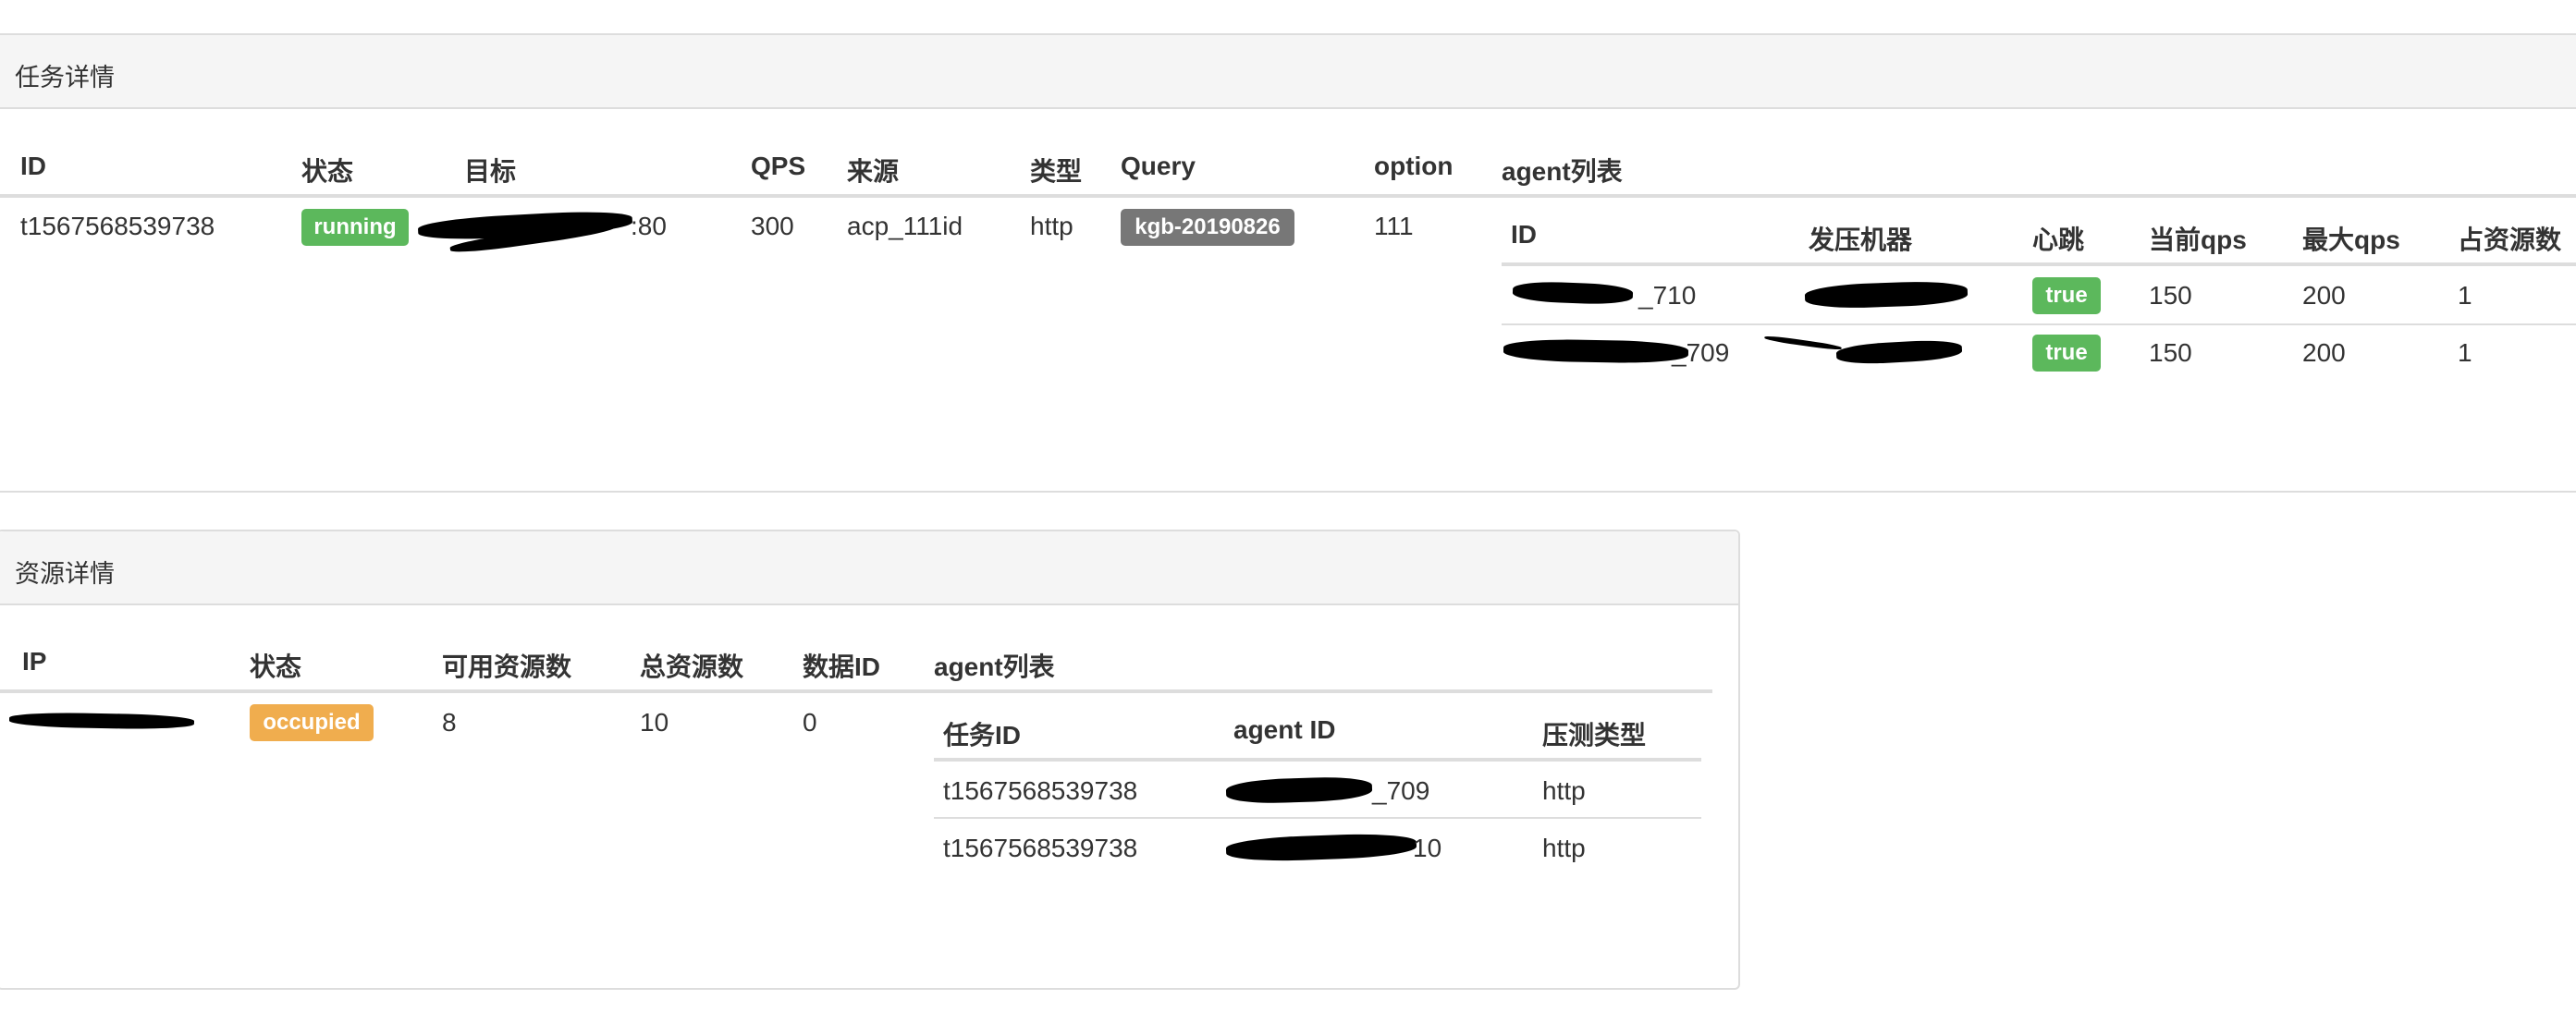  Describe the element at coordinates (2351, 240) in the screenshot. I see `agent-header-max-qps: 最大qps` at that location.